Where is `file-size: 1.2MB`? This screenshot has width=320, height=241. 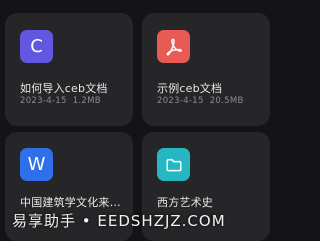 file-size: 1.2MB is located at coordinates (86, 101).